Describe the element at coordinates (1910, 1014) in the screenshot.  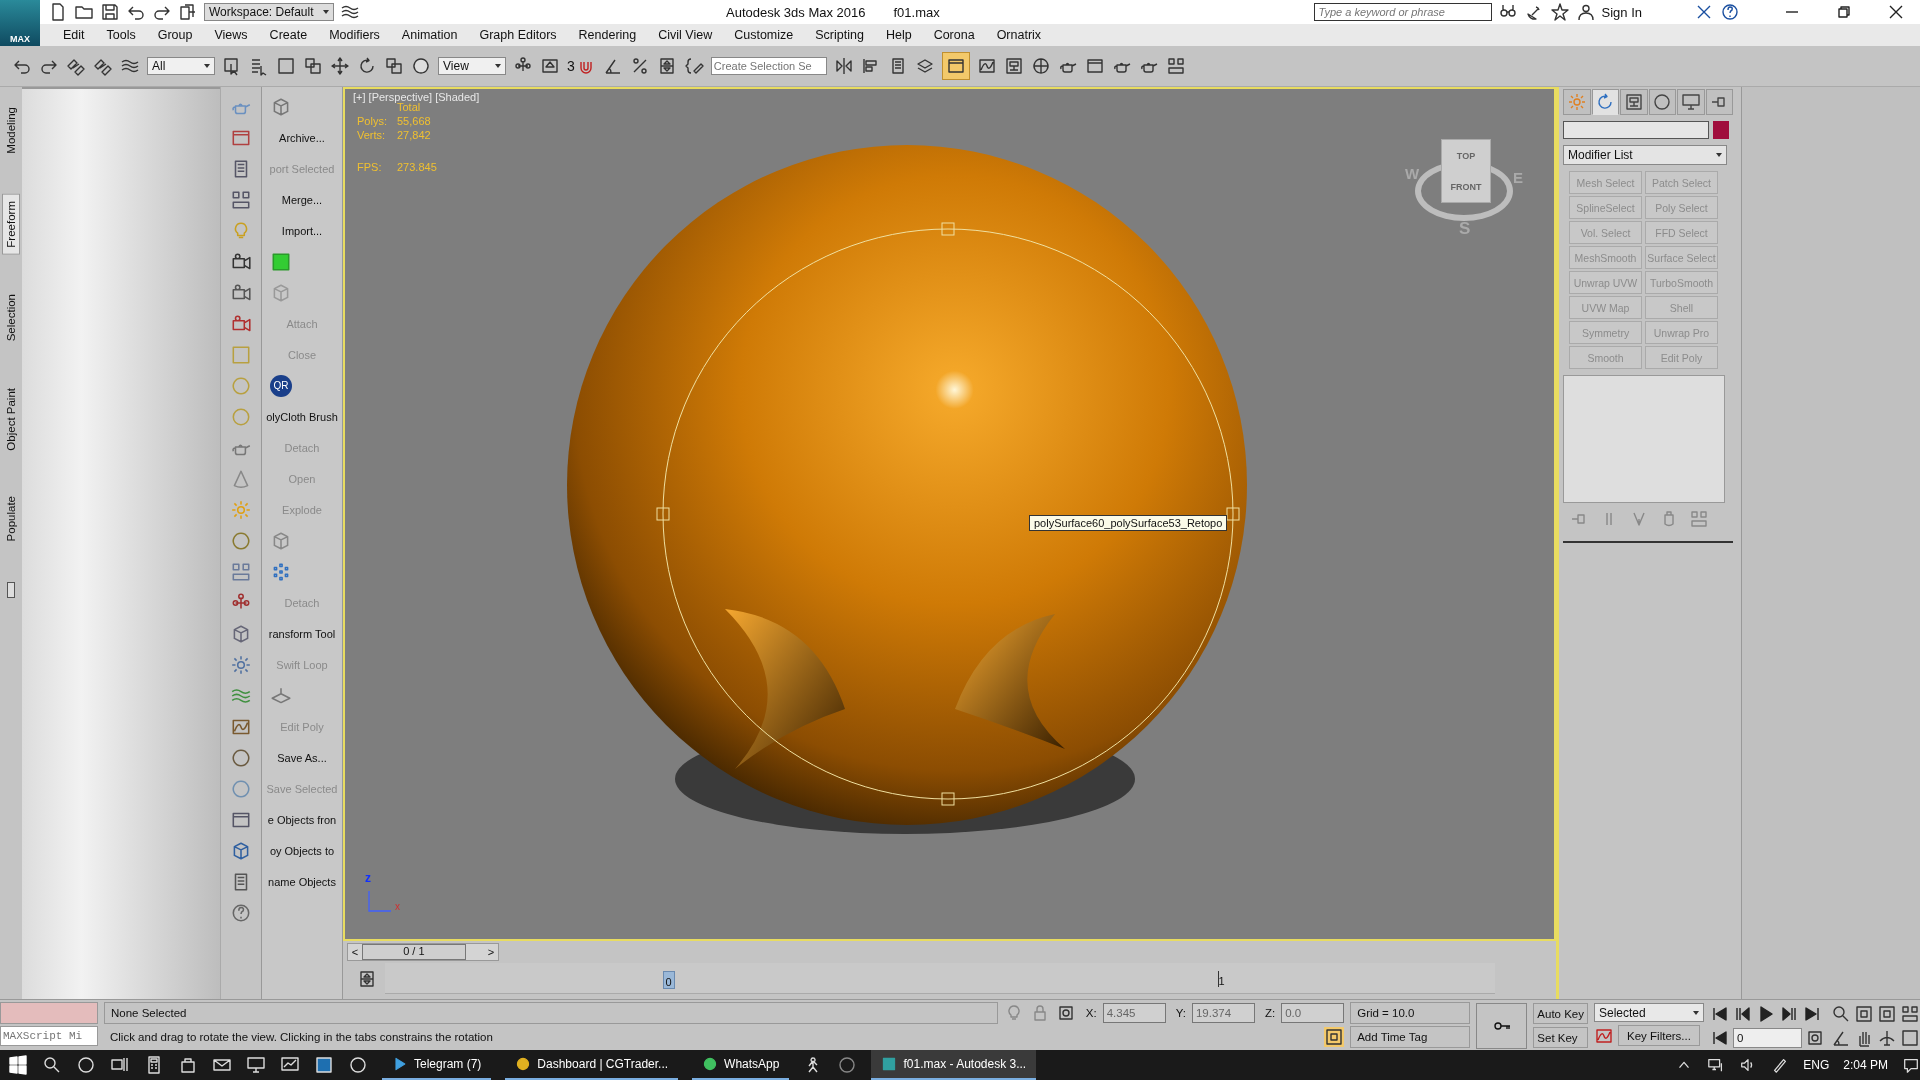
I see `zoom-extents-all-icon` at that location.